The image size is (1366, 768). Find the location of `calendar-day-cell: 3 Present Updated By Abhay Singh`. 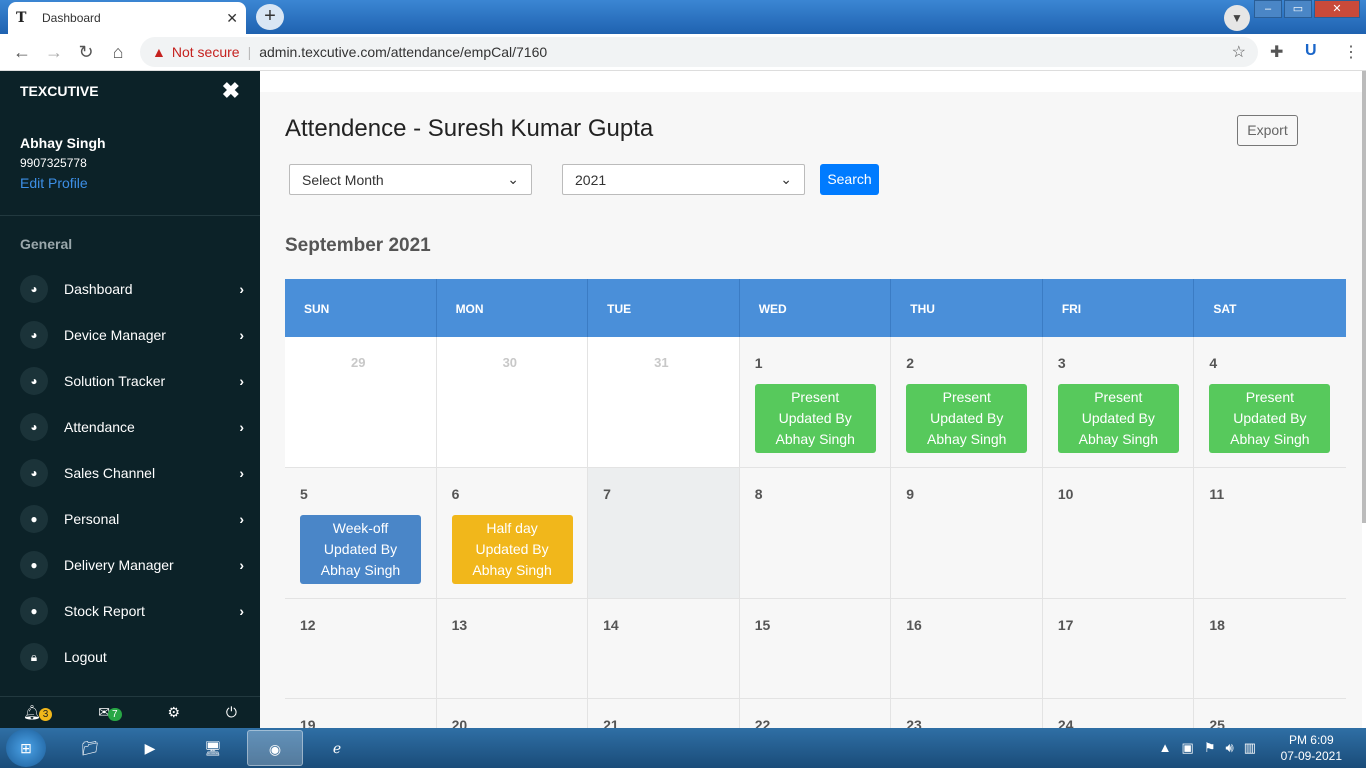

calendar-day-cell: 3 Present Updated By Abhay Singh is located at coordinates (1118, 402).